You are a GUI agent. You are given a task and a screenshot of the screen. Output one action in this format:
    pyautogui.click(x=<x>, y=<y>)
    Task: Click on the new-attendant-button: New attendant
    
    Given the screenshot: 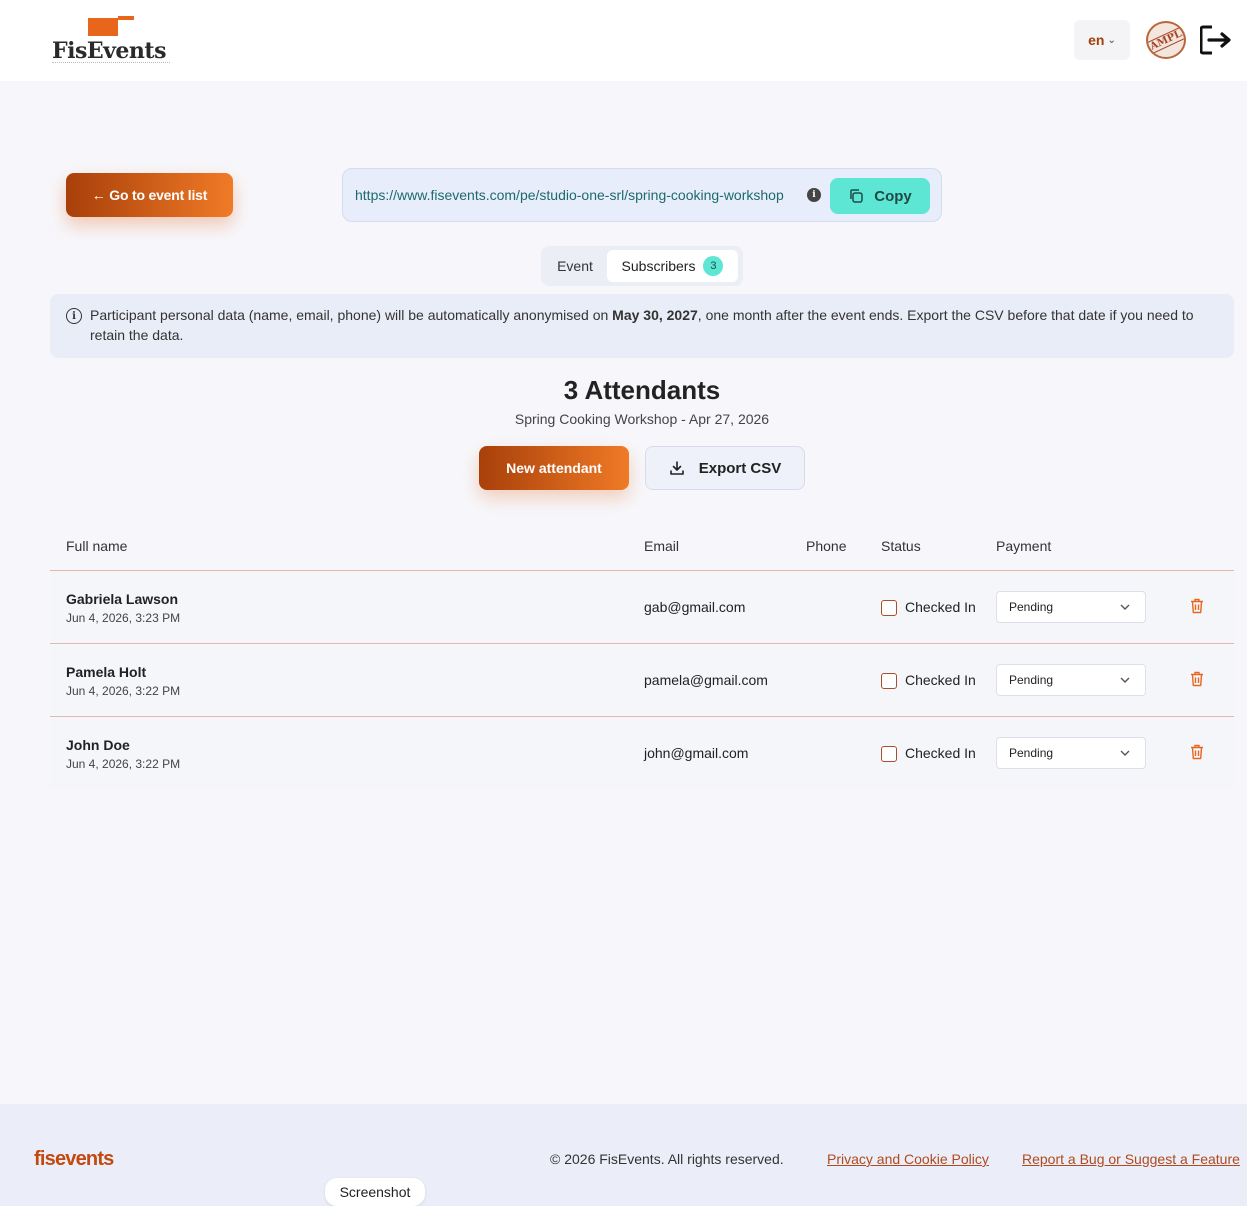 What is the action you would take?
    pyautogui.click(x=554, y=468)
    